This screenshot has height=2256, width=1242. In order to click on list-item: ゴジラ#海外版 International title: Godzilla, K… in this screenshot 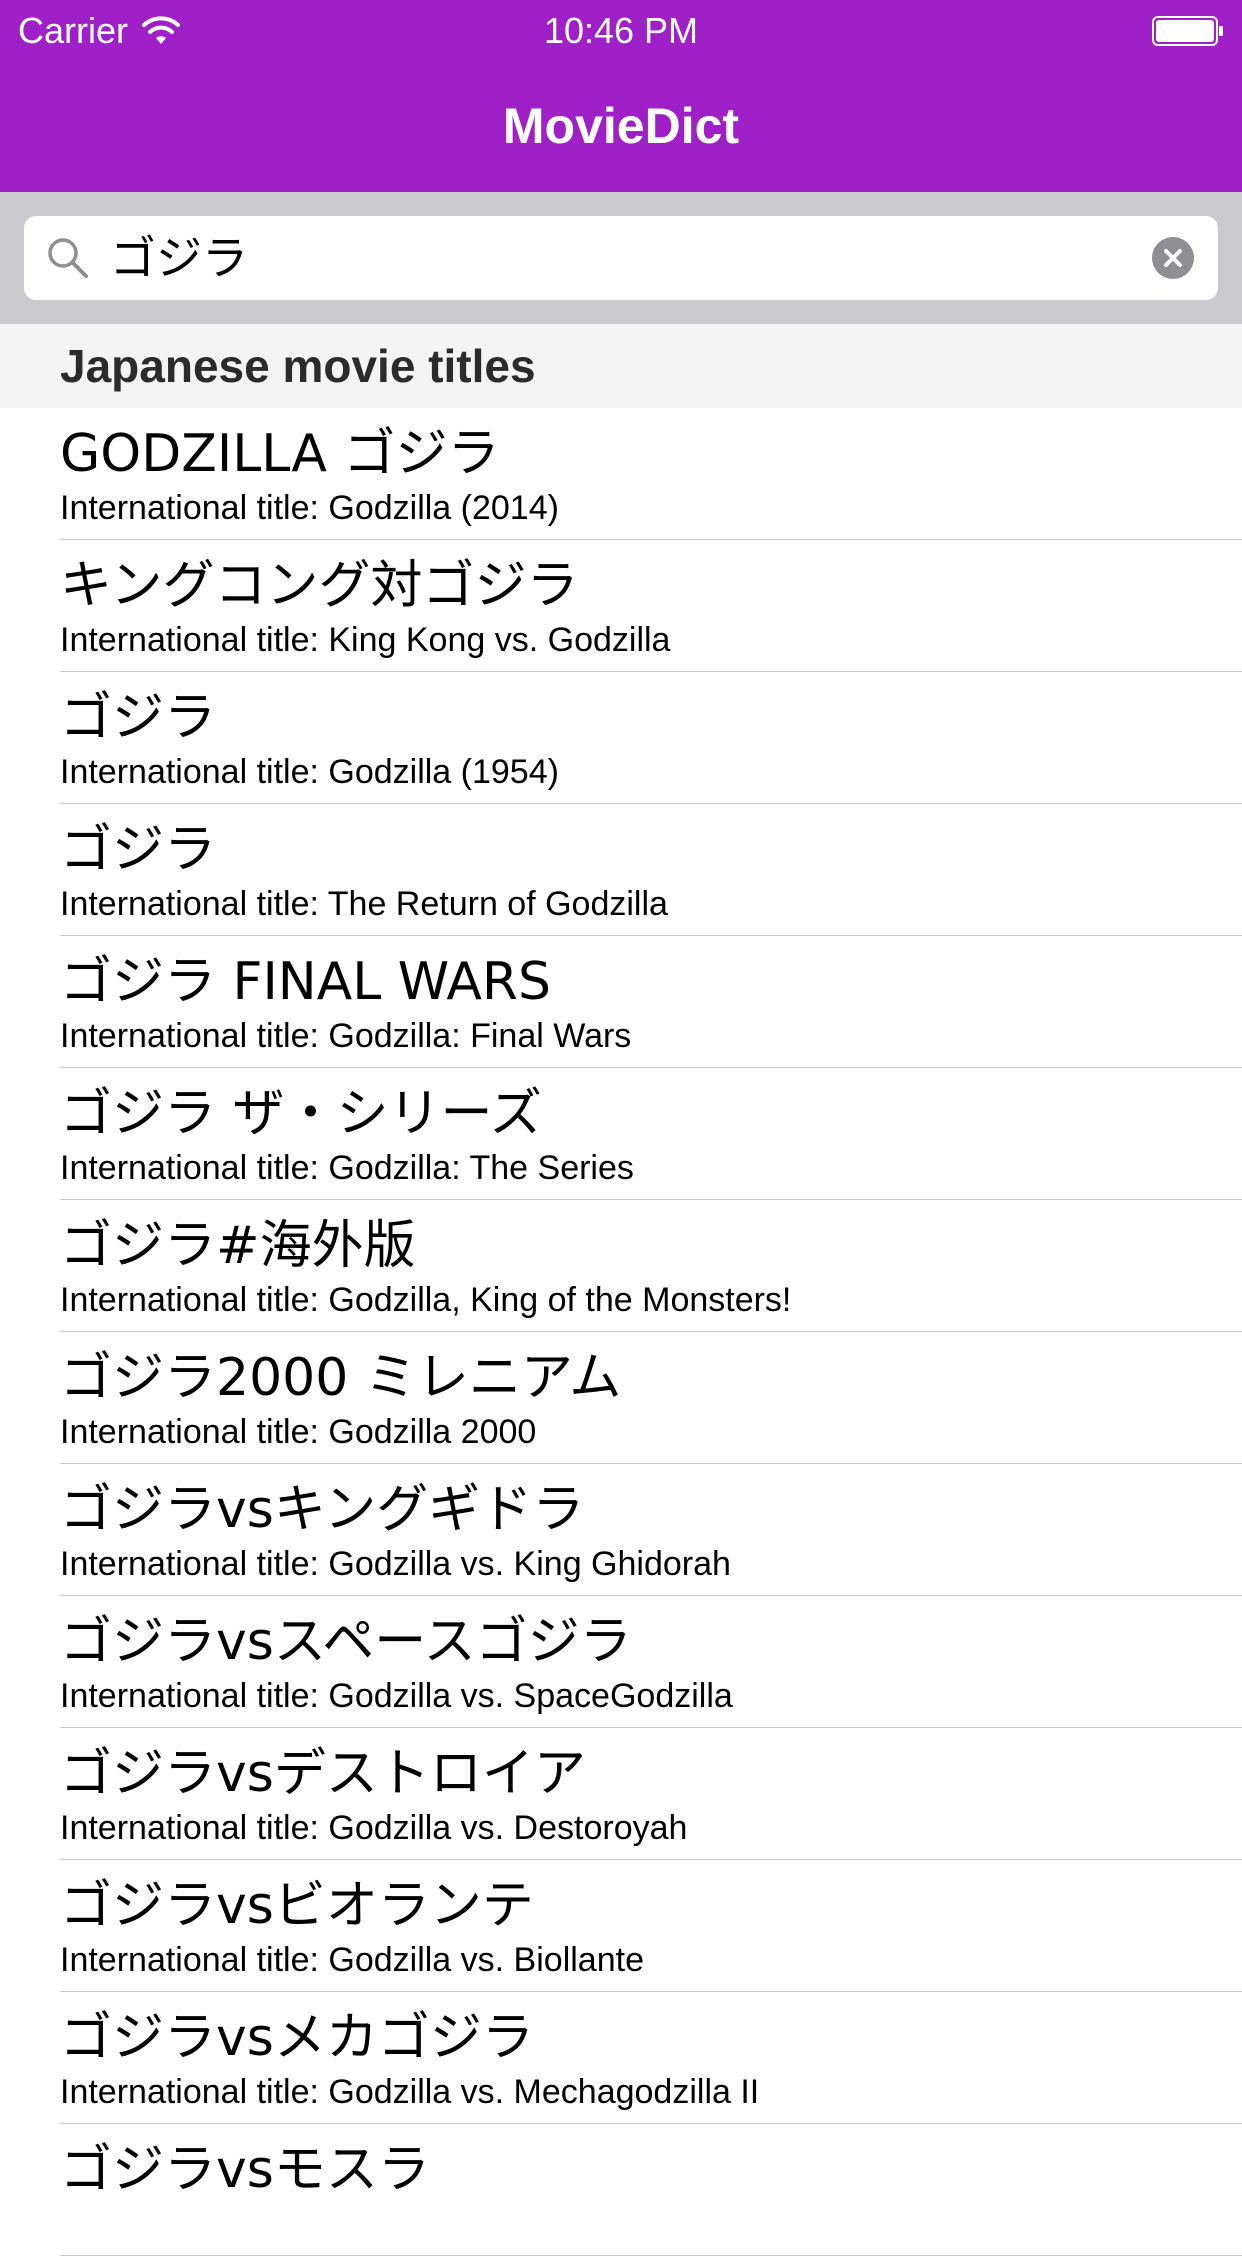, I will do `click(621, 1266)`.